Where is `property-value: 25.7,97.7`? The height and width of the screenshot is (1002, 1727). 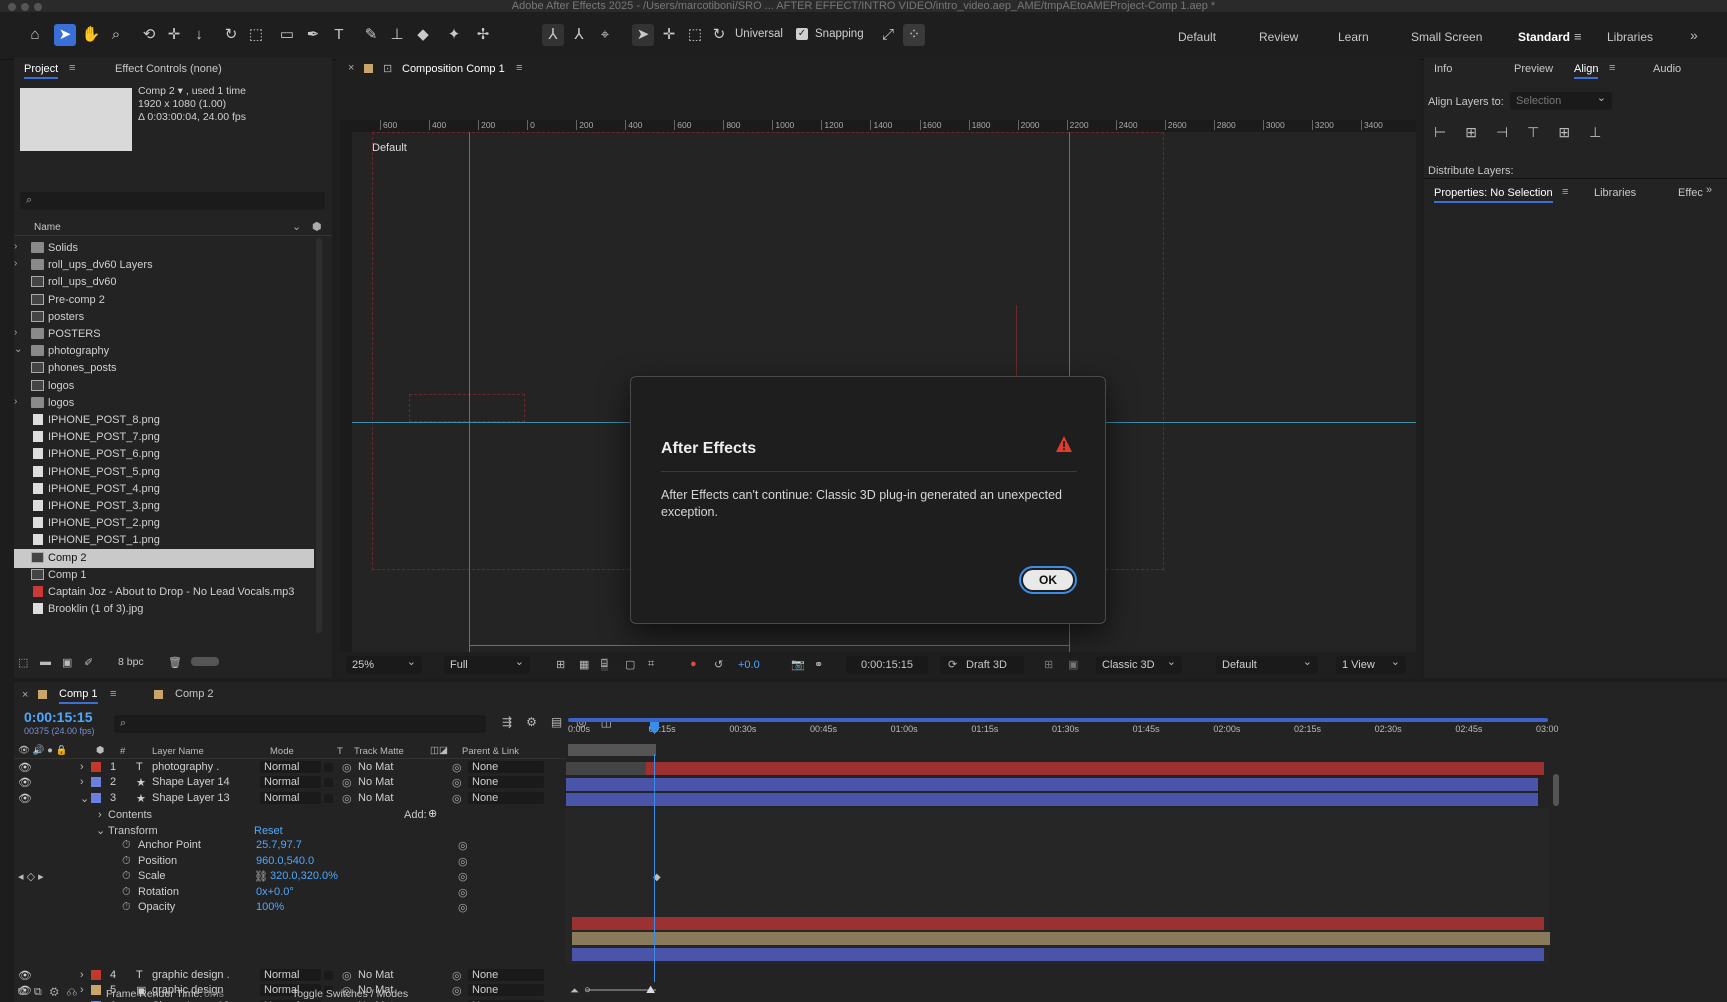
property-value: 25.7,97.7 is located at coordinates (279, 845).